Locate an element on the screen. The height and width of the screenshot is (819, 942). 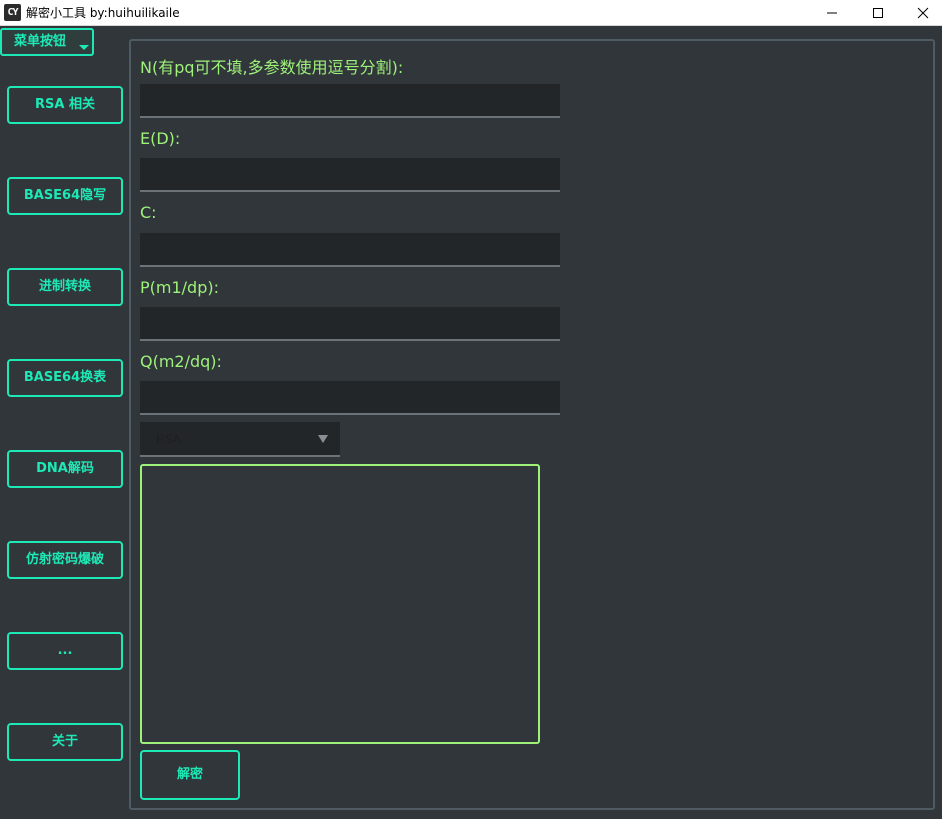
output-textarea is located at coordinates (340, 604).